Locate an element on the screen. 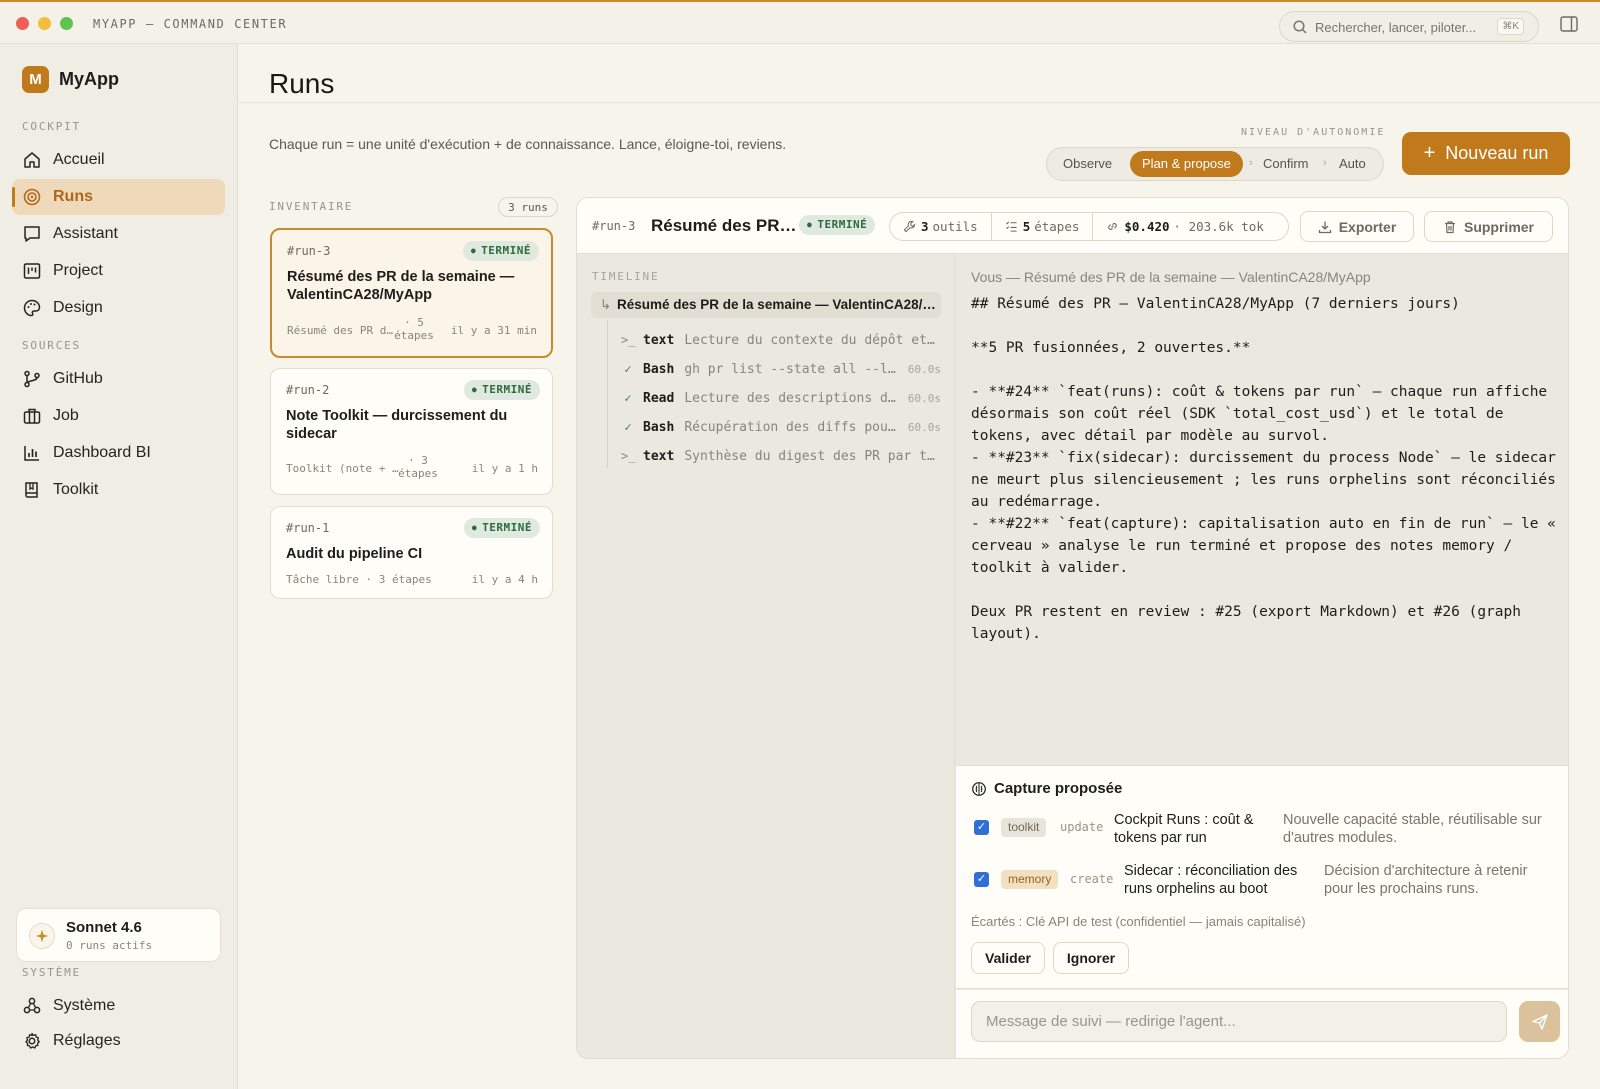  sidebar-item-systeme: Système is located at coordinates (118, 1006).